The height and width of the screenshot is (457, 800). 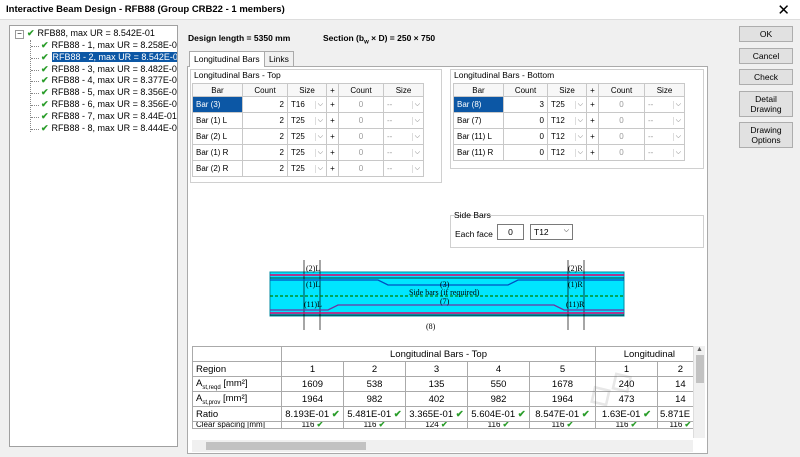 I want to click on tree-item: ✔ RFB88 - 2, max UR = 8.542E-01, so click(x=109, y=57).